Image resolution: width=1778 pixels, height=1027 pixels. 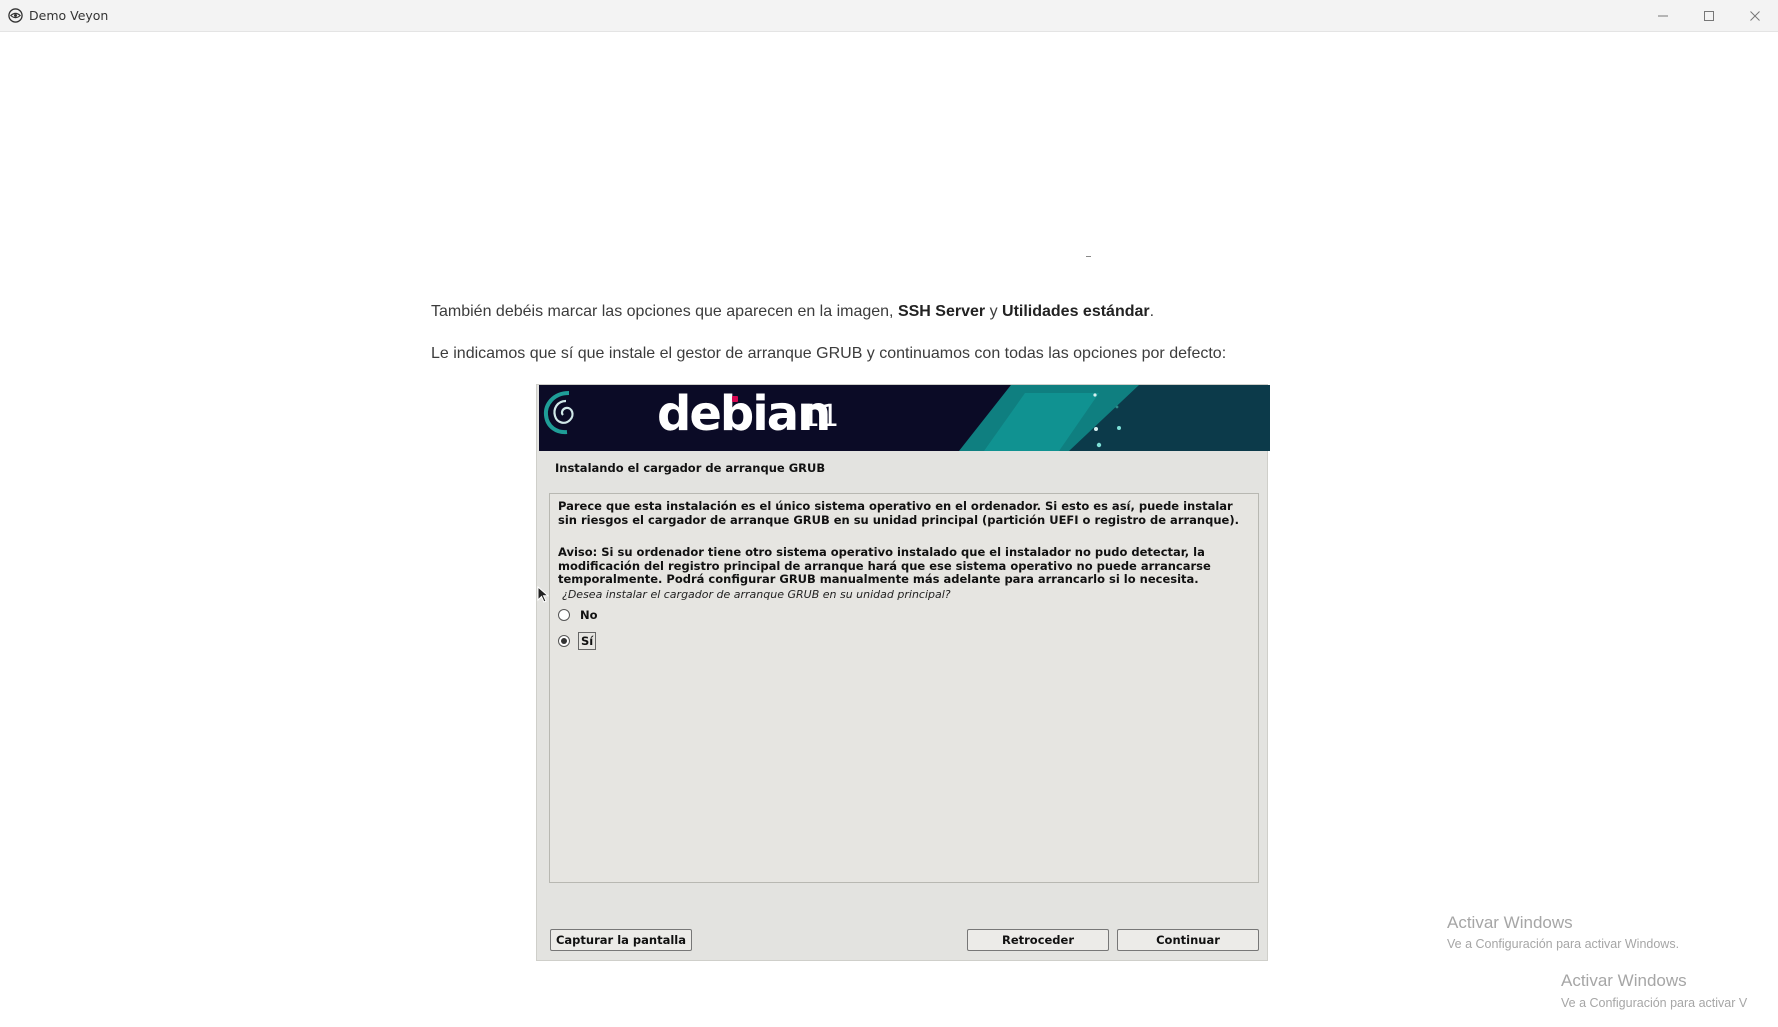 What do you see at coordinates (543, 594) in the screenshot?
I see `mouse-cursor-icon` at bounding box center [543, 594].